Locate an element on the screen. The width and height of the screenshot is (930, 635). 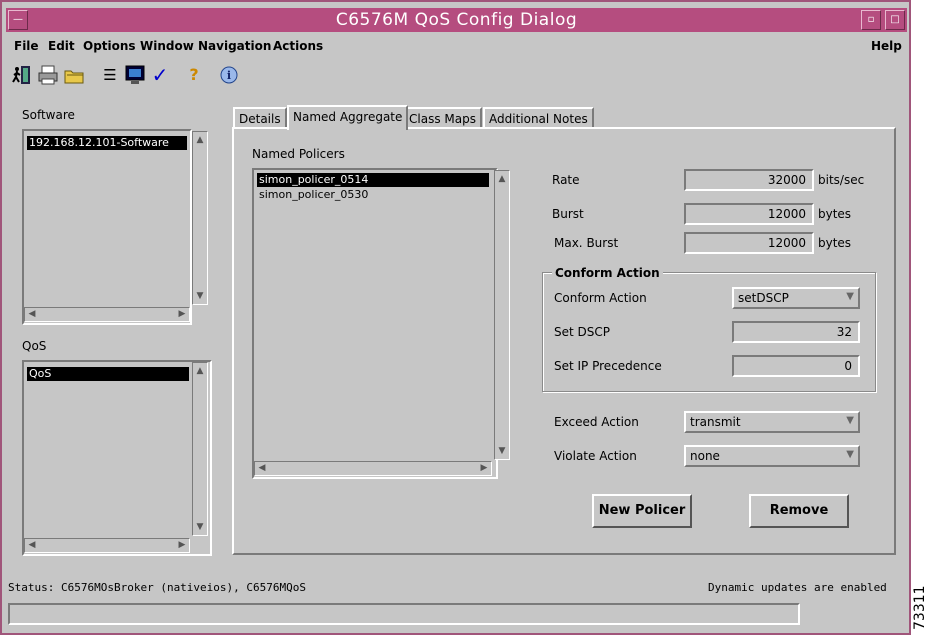
software-hscrollbar: ◀ ▶ is located at coordinates (107, 314).